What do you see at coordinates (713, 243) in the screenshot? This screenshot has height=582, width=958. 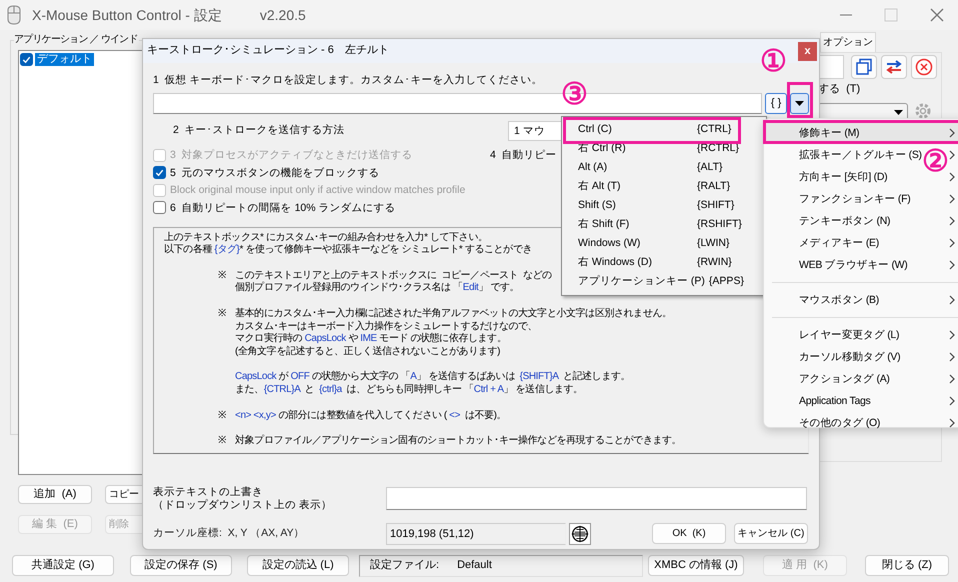 I see `menu-item-tag: {LWIN}` at bounding box center [713, 243].